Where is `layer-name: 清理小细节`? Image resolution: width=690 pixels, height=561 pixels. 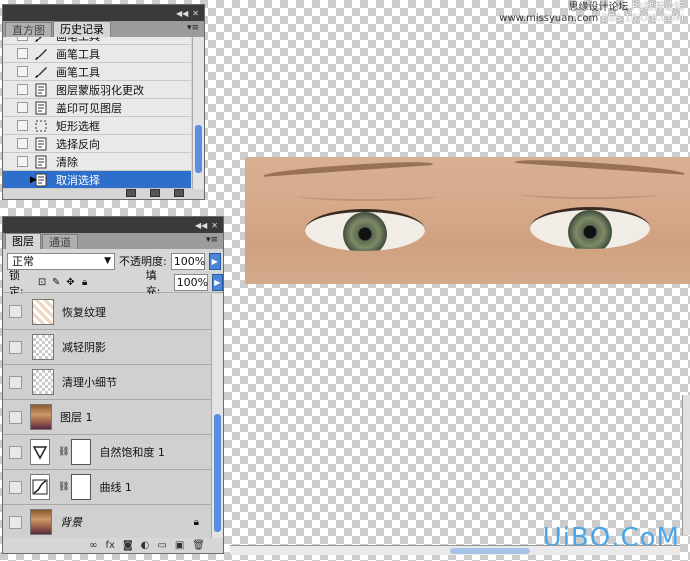
layer-name: 清理小细节 is located at coordinates (89, 382).